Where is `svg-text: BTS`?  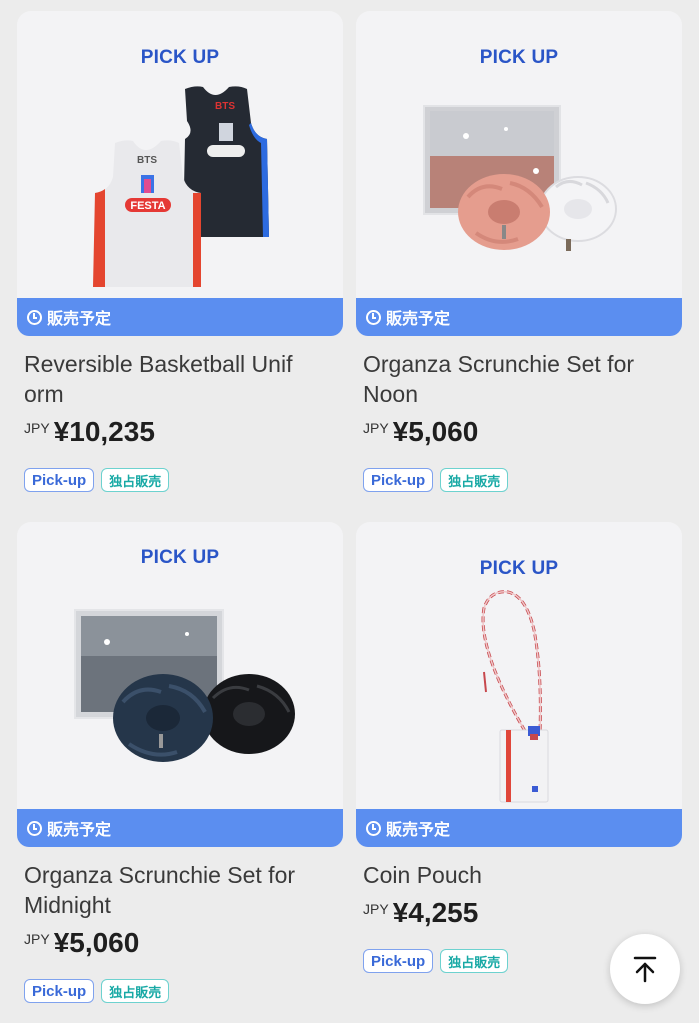
svg-text: BTS is located at coordinates (147, 160).